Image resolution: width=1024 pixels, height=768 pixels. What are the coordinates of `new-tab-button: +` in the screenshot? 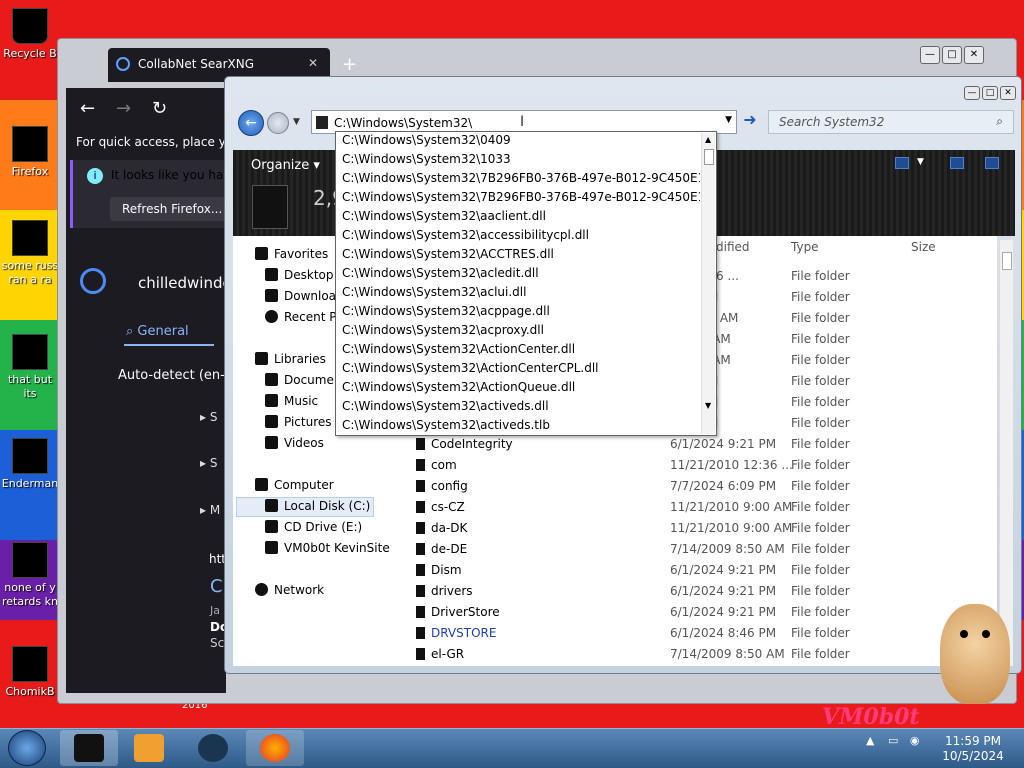 It's located at (349, 64).